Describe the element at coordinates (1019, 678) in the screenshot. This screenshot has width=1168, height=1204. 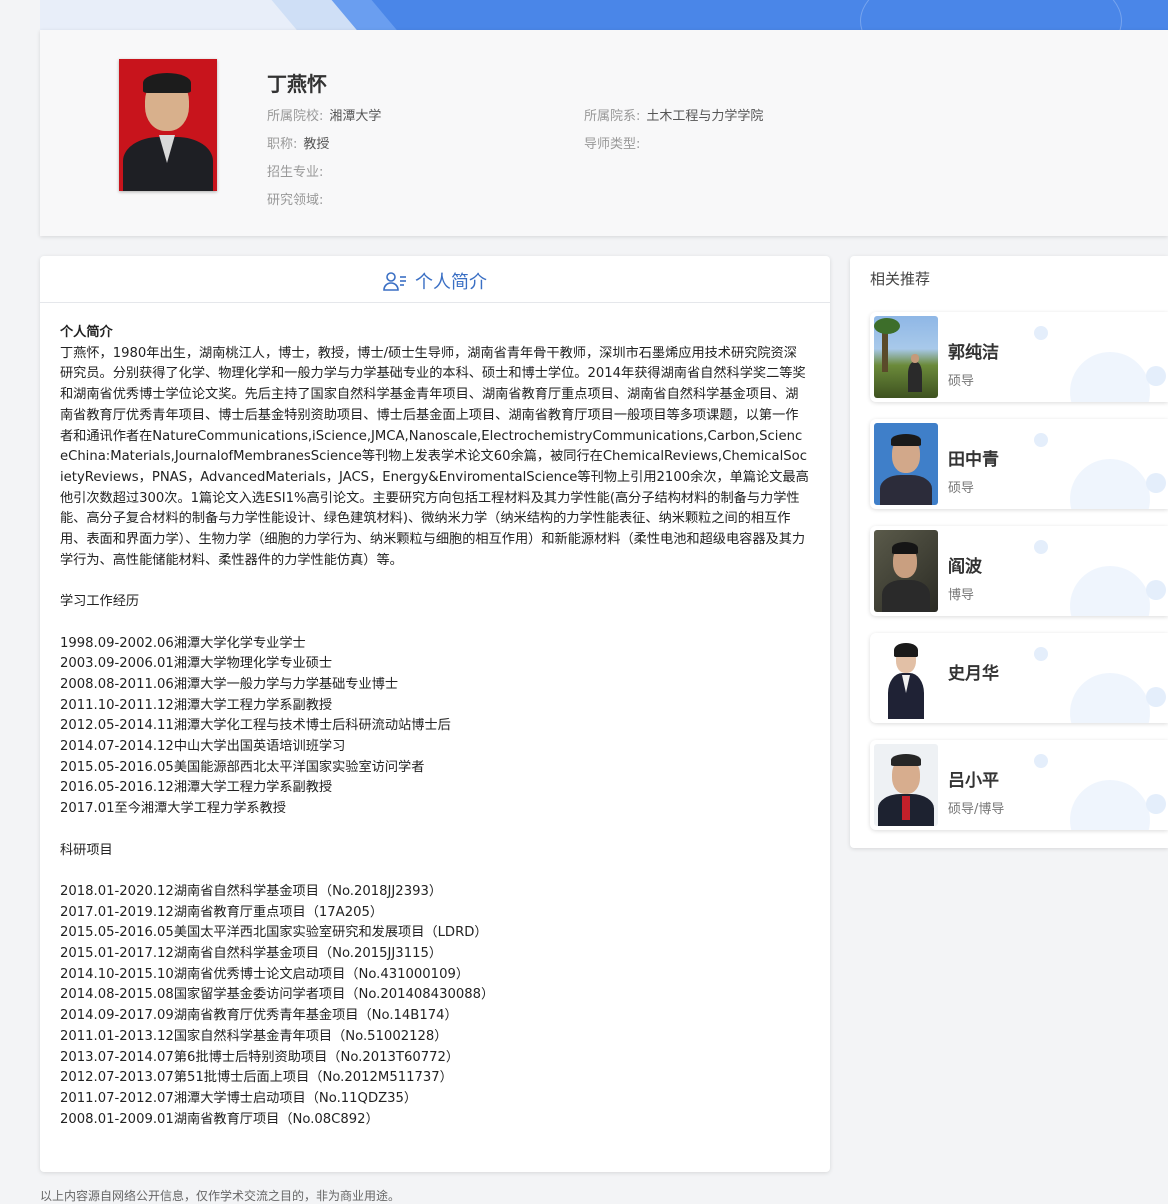
I see `recommend-item: 史月华` at that location.